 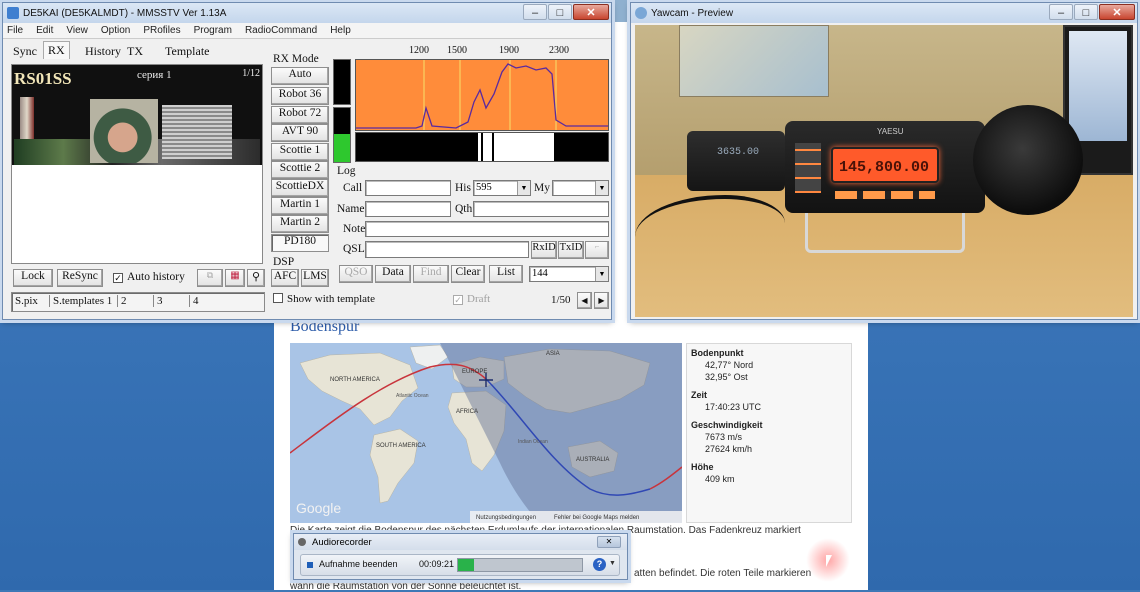 I want to click on txid-button: TxID, so click(x=571, y=250).